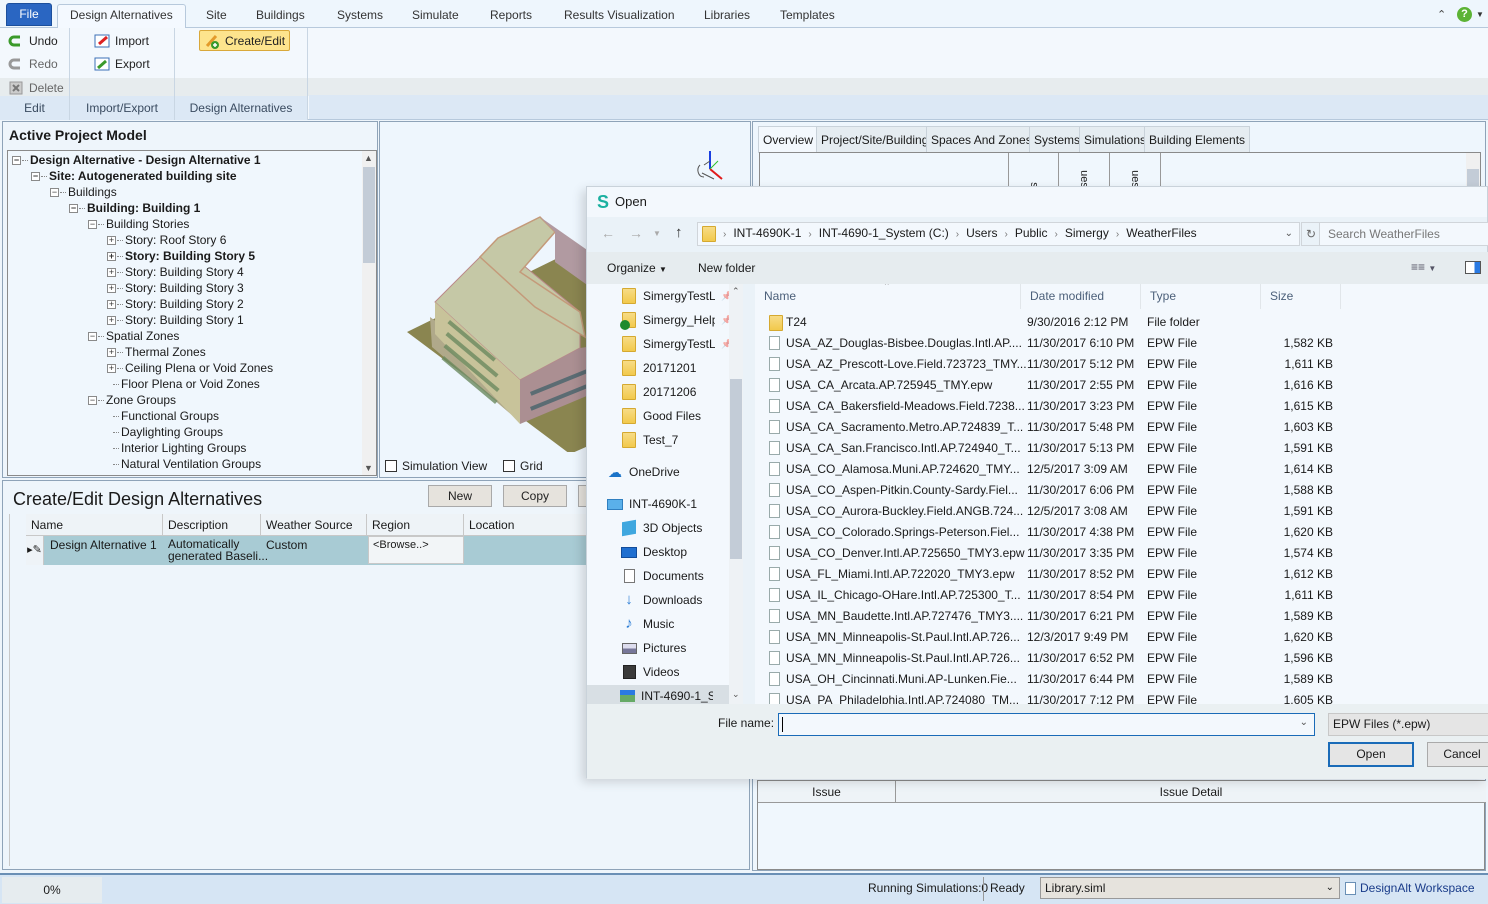 The image size is (1488, 904). What do you see at coordinates (727, 16) in the screenshot?
I see `tab-libraries: Libraries` at bounding box center [727, 16].